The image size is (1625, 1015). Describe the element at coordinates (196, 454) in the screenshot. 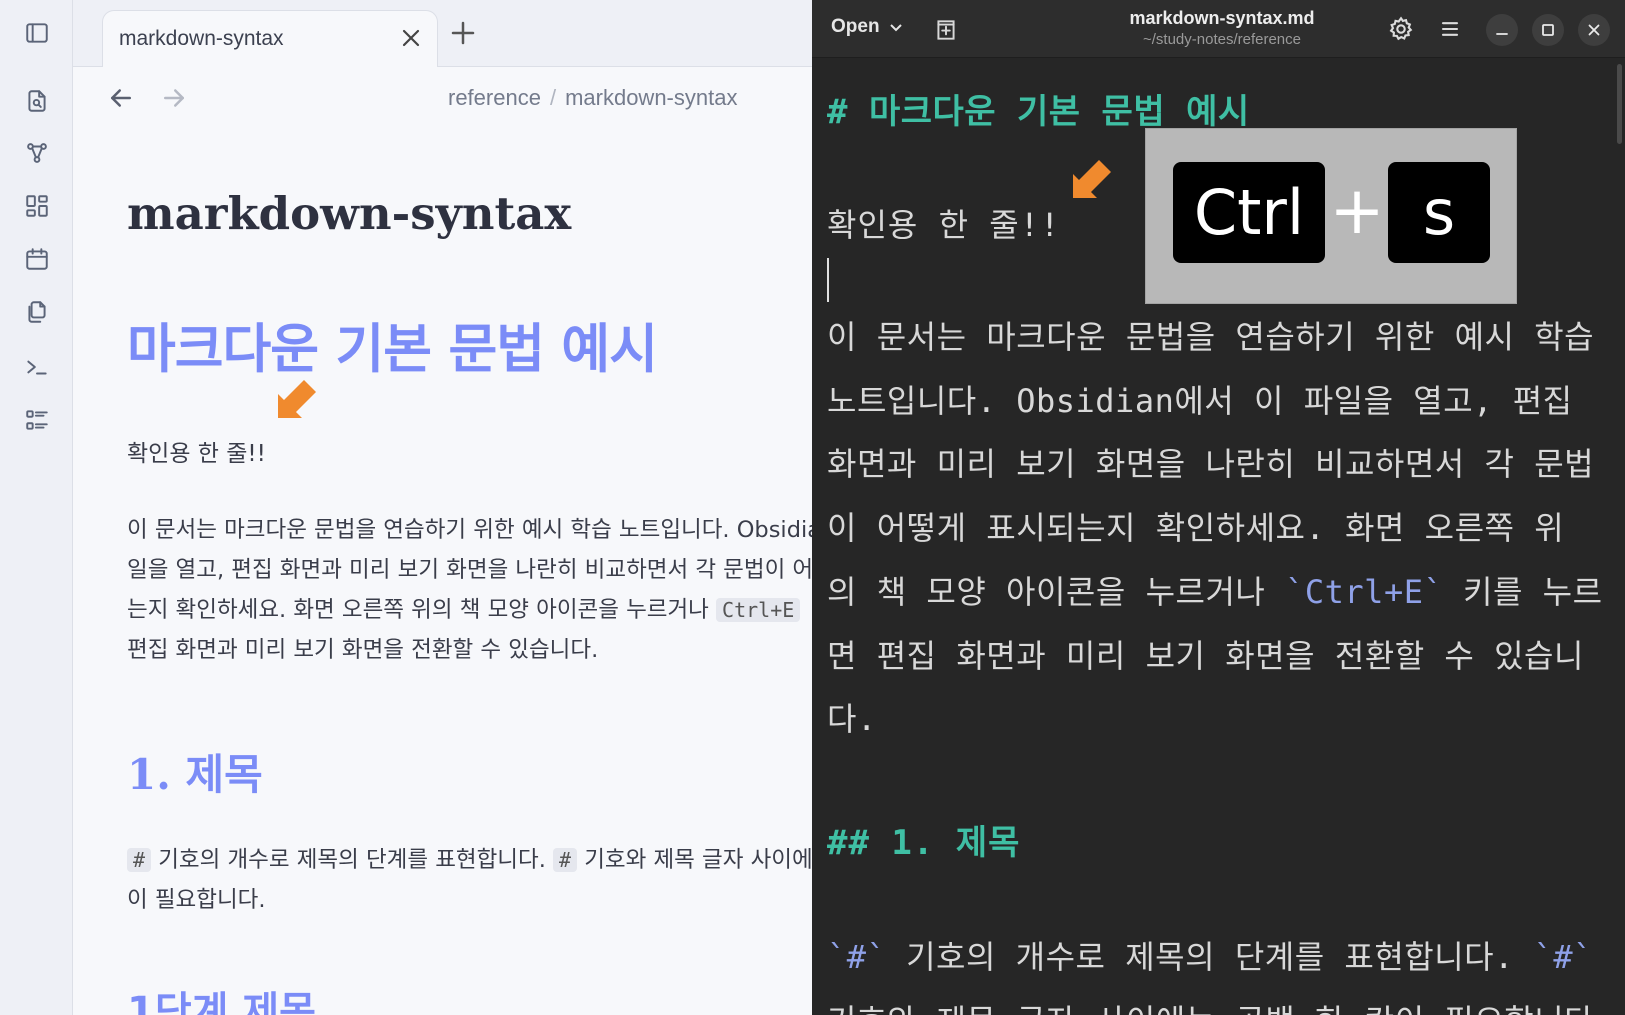

I see `check-line: 확인용 한 줄!!` at that location.